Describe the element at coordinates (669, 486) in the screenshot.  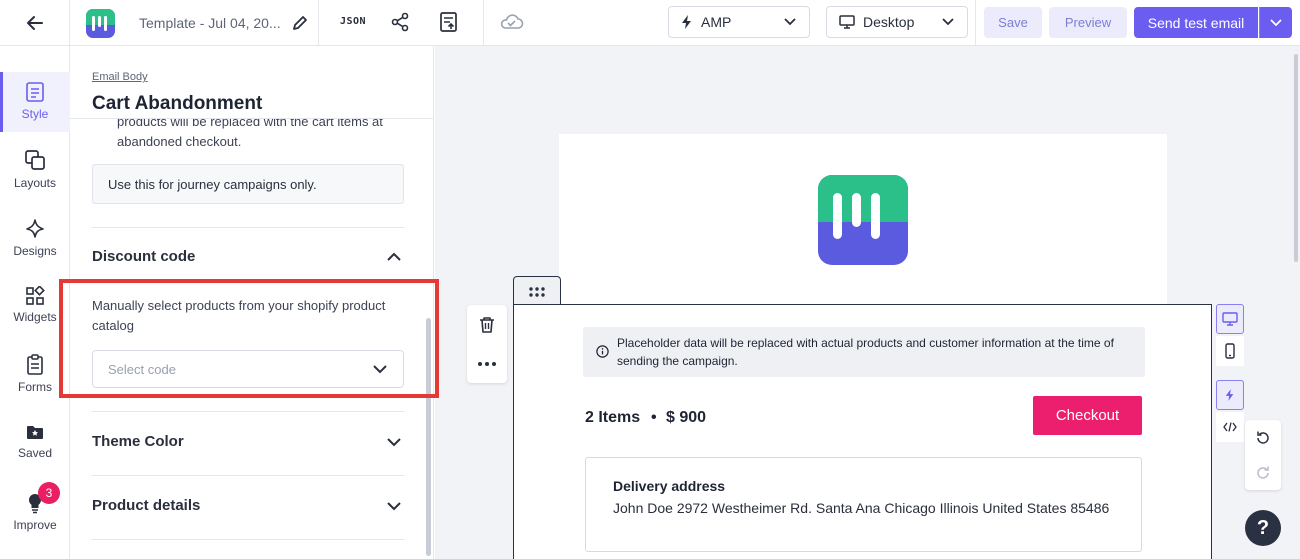
I see `address-title: Delivery address` at that location.